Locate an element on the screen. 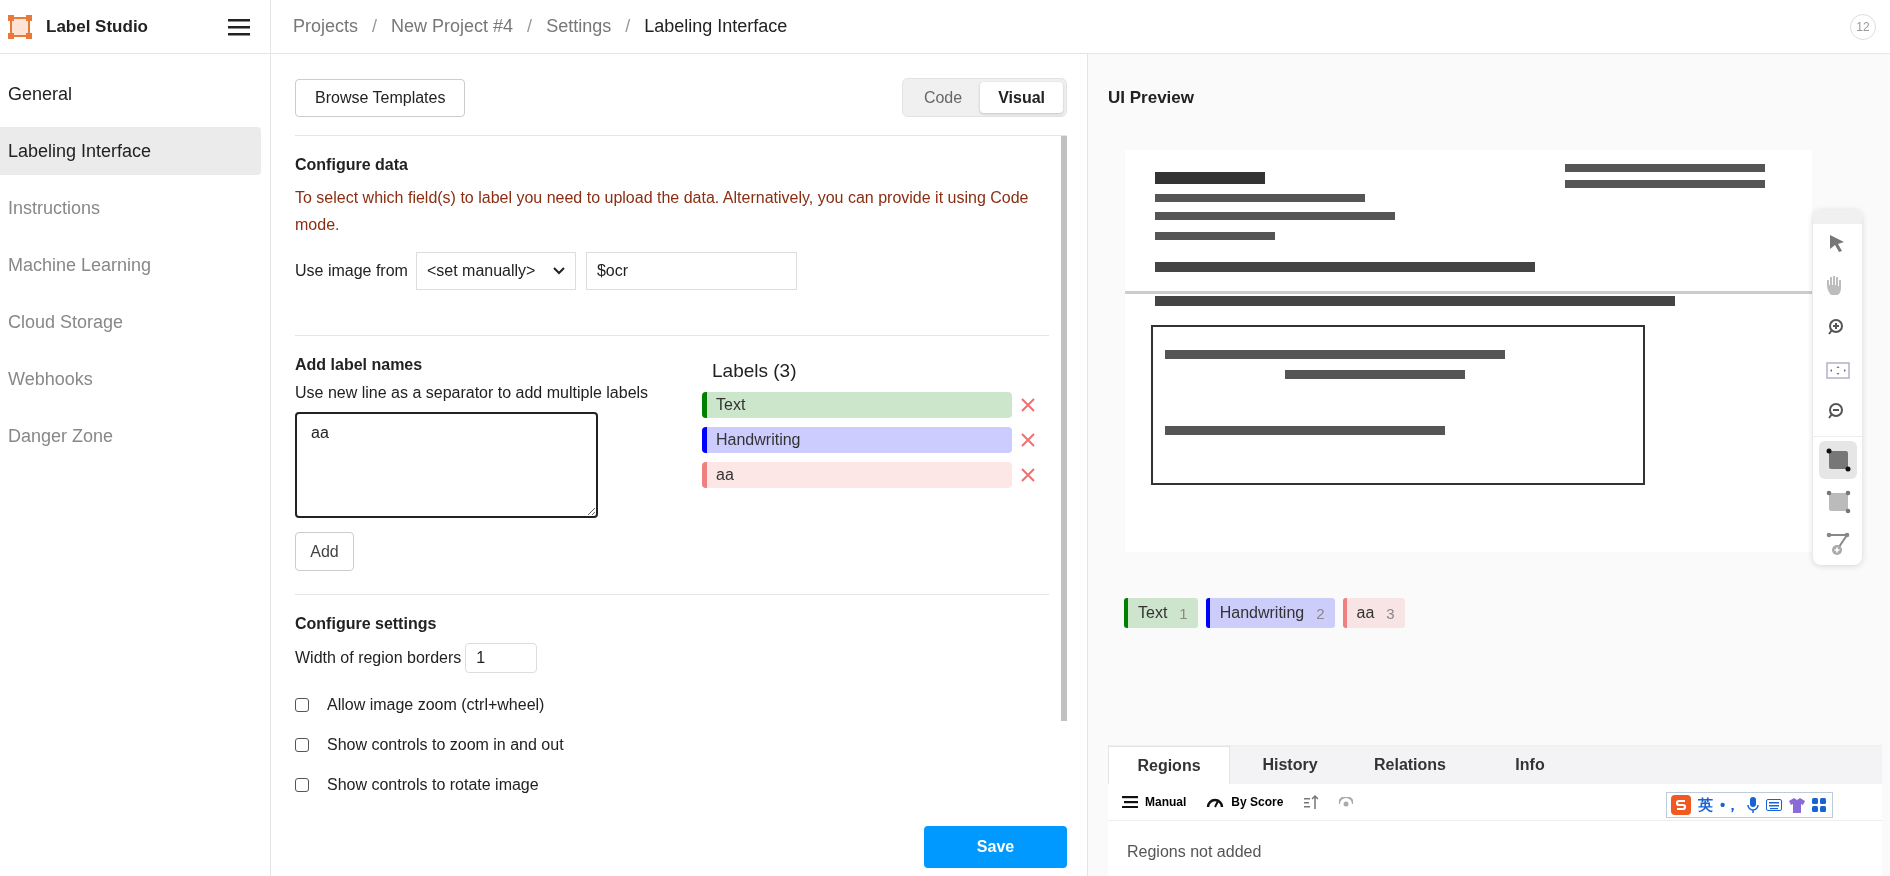 This screenshot has width=1890, height=876. label-chip: Handwriting is located at coordinates (857, 440).